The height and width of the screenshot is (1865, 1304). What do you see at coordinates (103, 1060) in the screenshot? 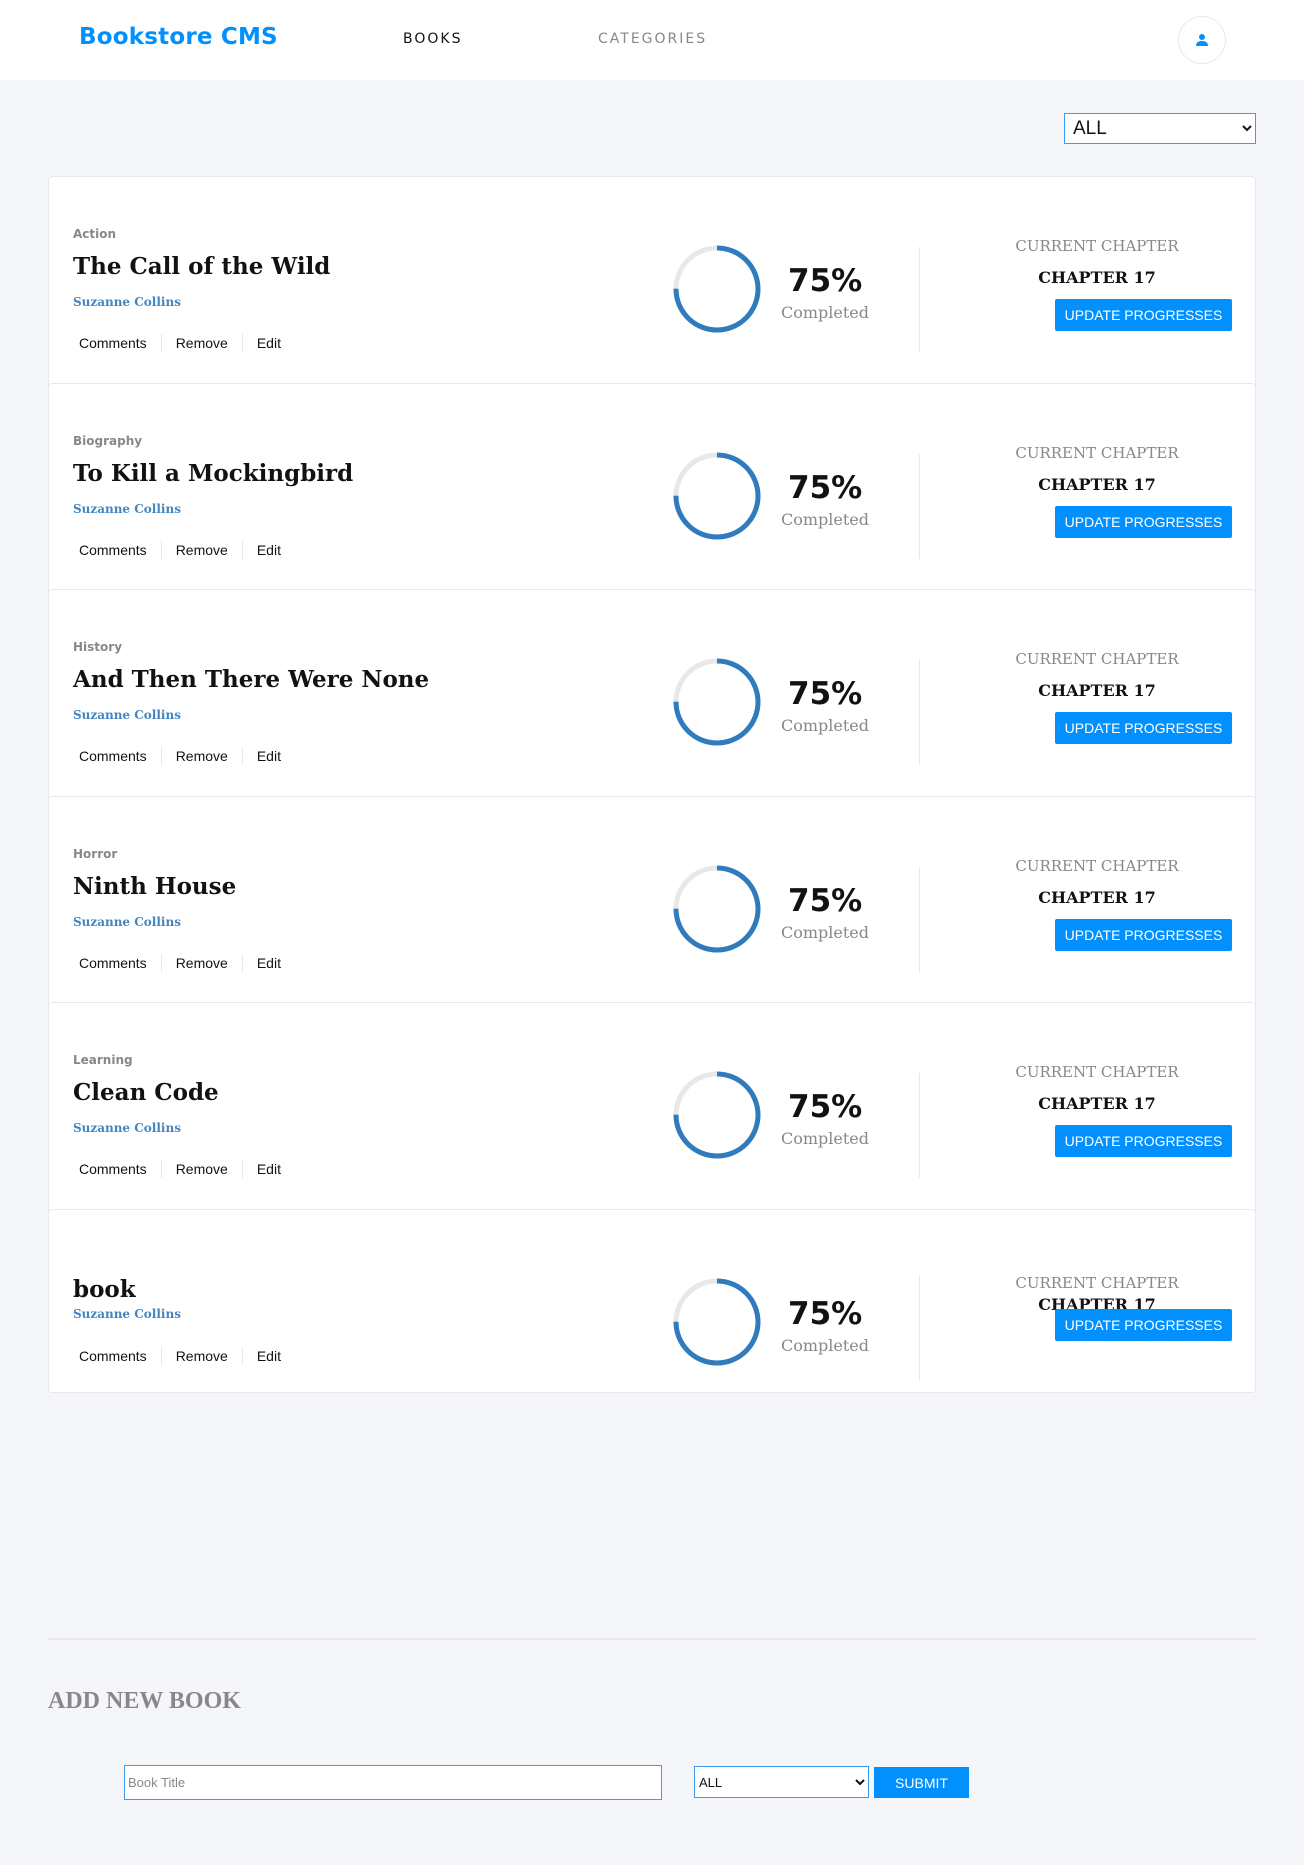
I see `book-genre: Learning` at bounding box center [103, 1060].